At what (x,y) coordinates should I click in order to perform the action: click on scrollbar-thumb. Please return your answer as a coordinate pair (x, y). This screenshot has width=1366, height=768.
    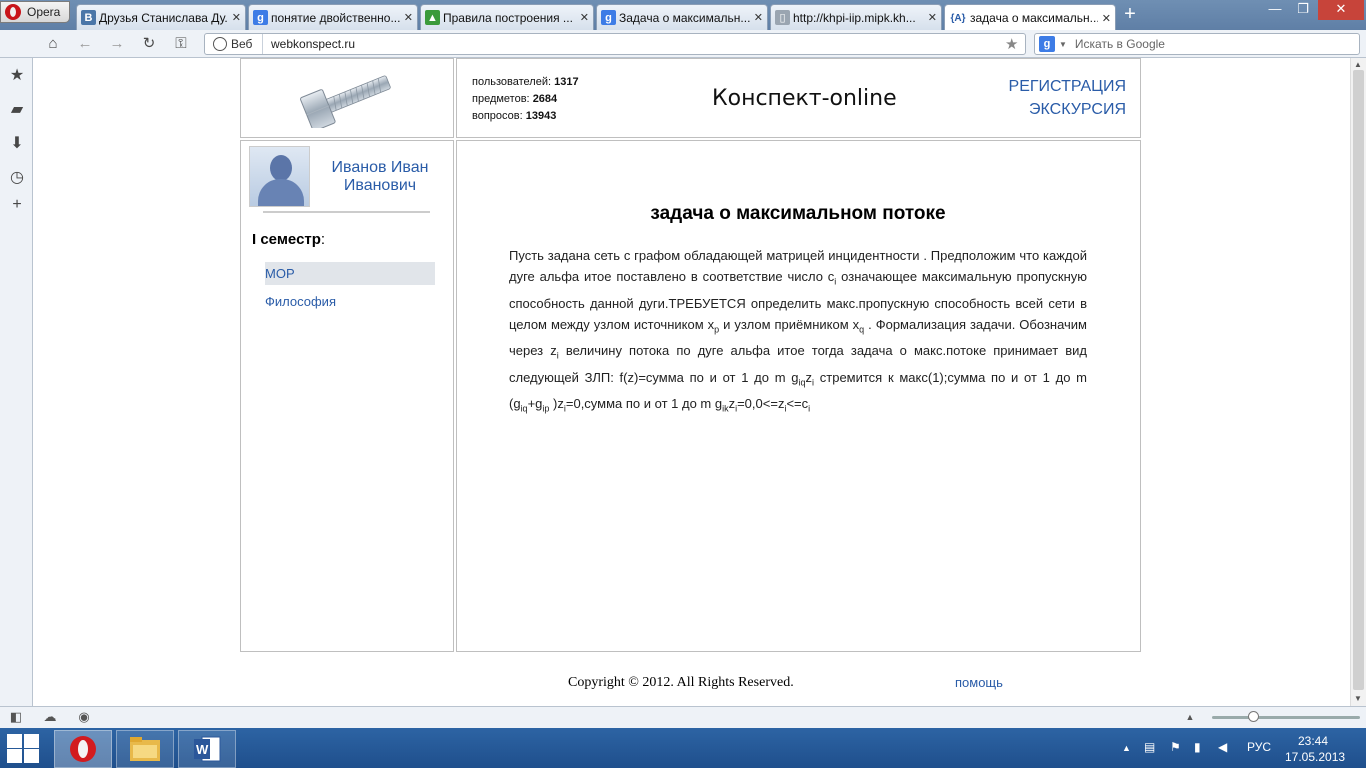
    Looking at the image, I should click on (1358, 380).